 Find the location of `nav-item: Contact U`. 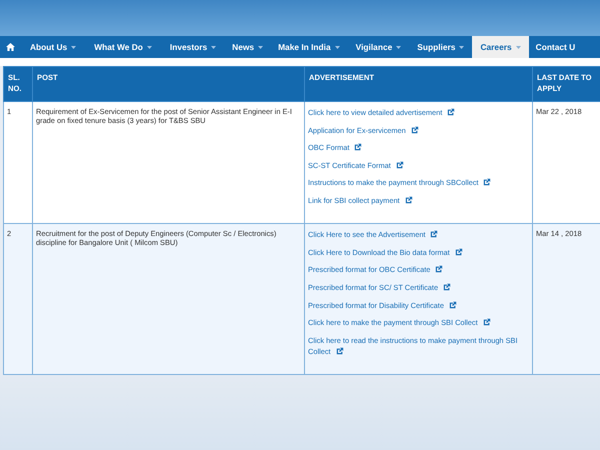

nav-item: Contact U is located at coordinates (555, 47).